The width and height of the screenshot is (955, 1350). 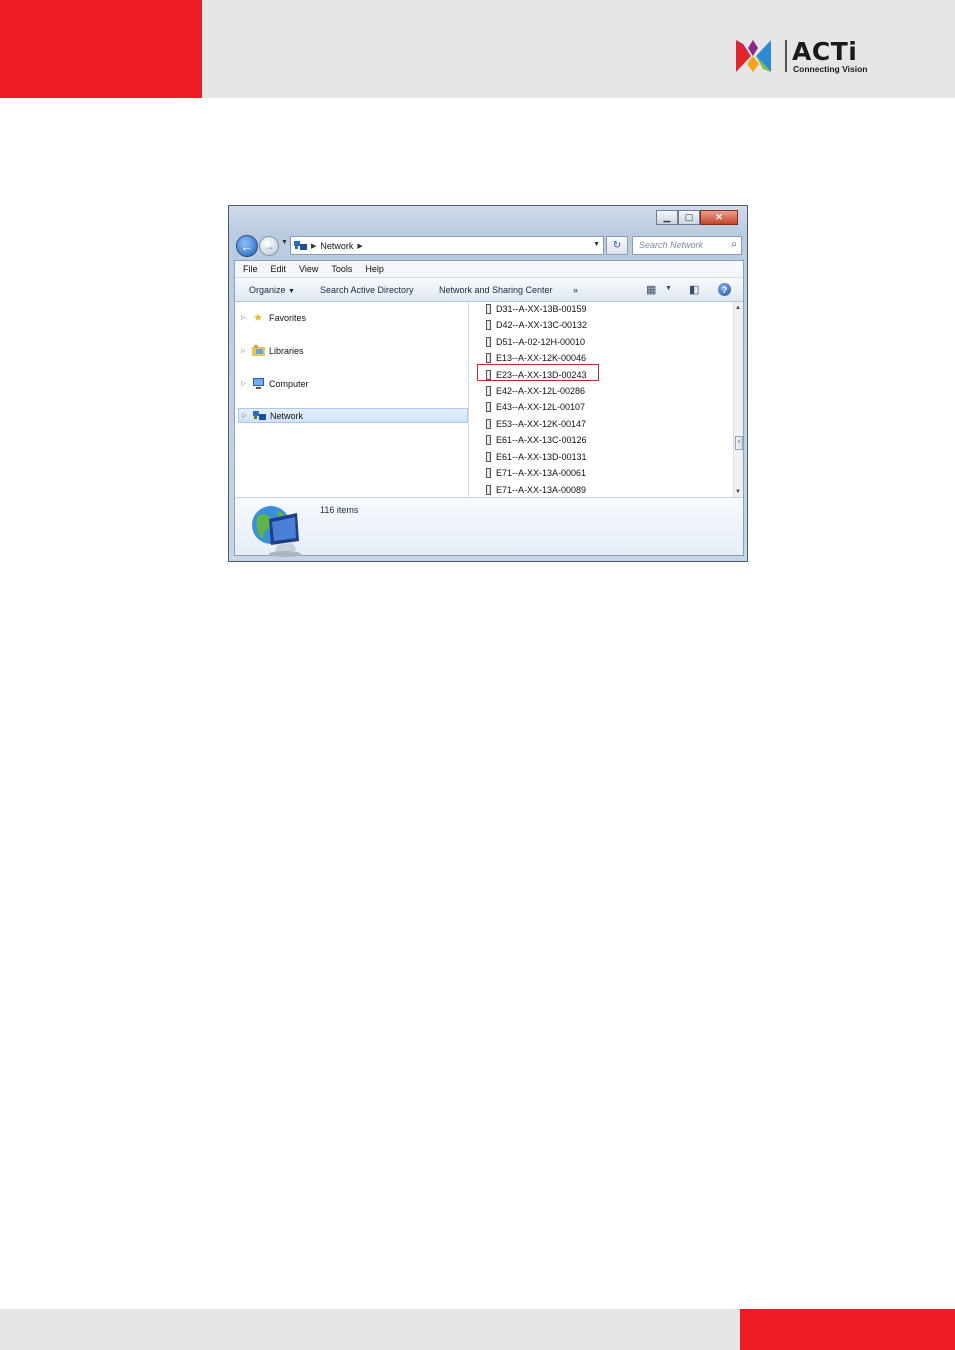 I want to click on scrollbar-thumb: ≡, so click(x=739, y=443).